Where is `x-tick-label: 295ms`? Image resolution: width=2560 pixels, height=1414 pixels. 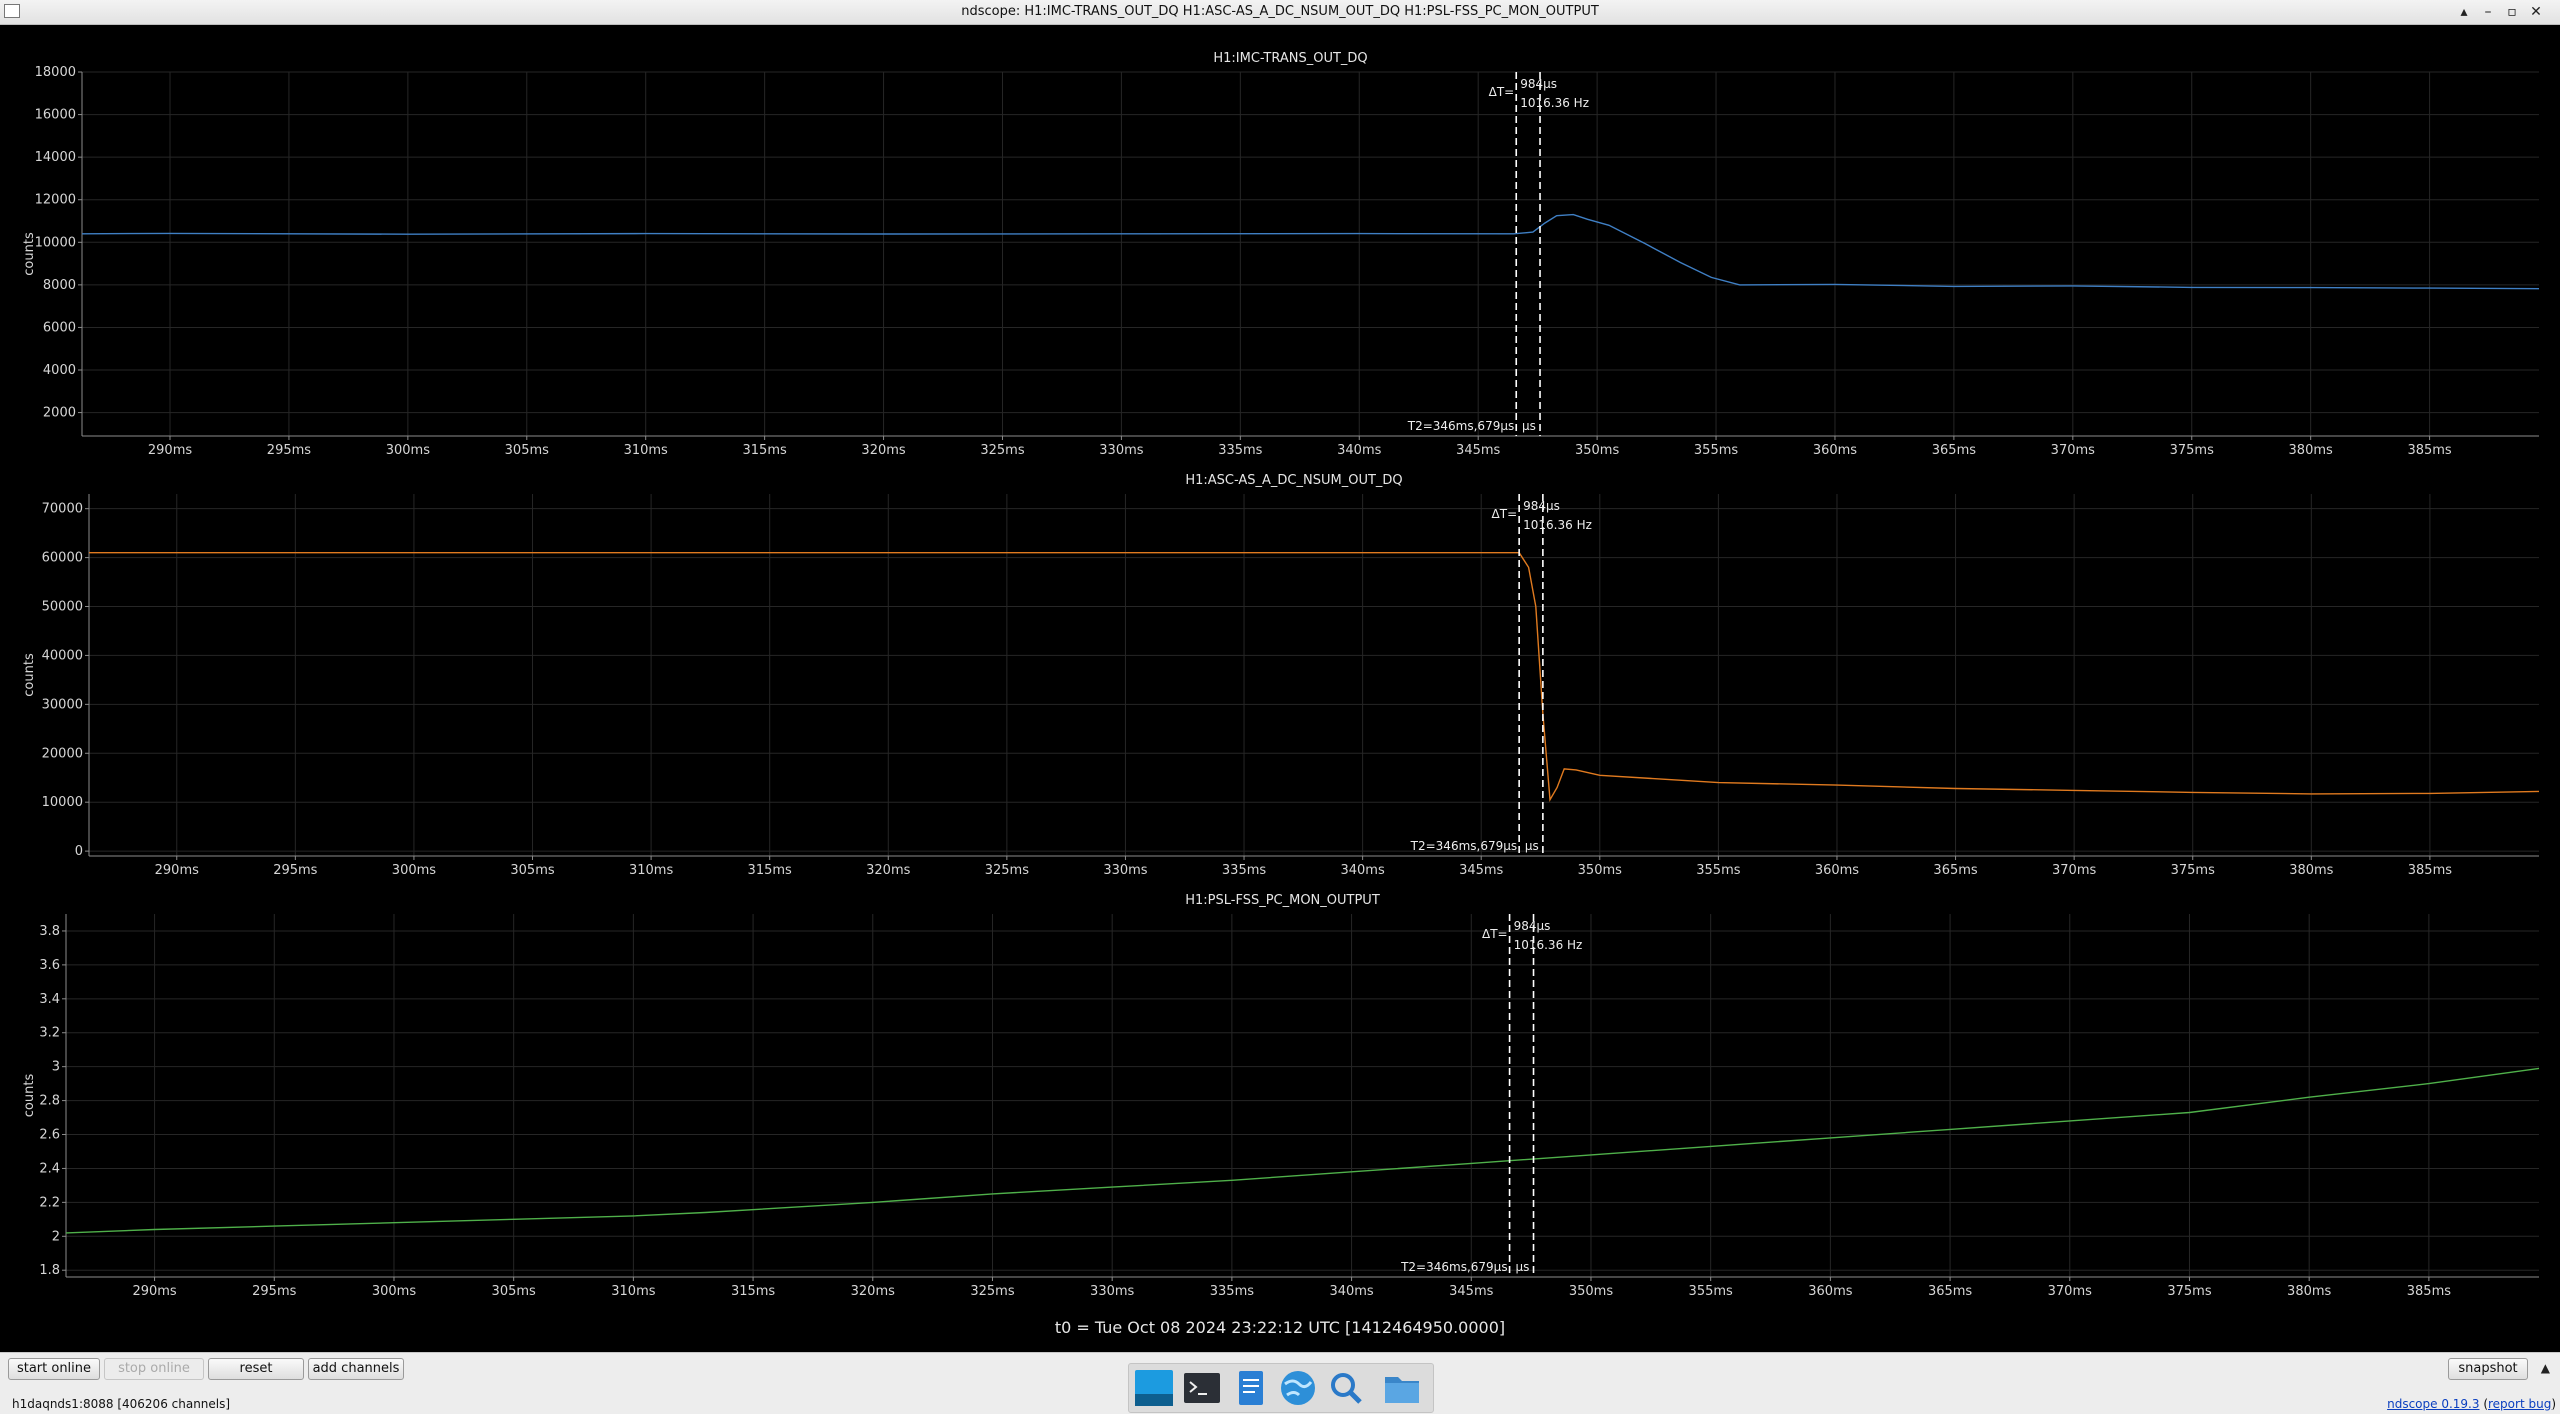 x-tick-label: 295ms is located at coordinates (274, 1291).